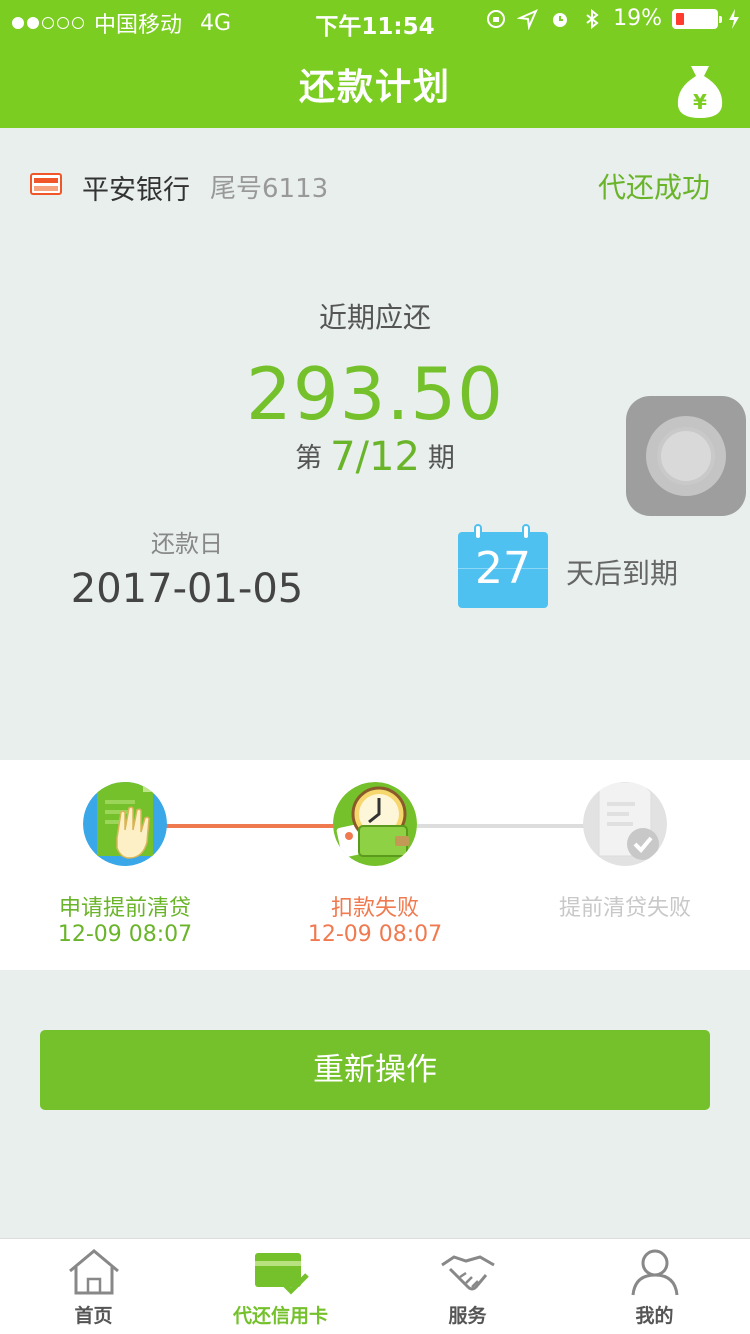 This screenshot has height=1334, width=750. What do you see at coordinates (655, 1272) in the screenshot?
I see `person-icon` at bounding box center [655, 1272].